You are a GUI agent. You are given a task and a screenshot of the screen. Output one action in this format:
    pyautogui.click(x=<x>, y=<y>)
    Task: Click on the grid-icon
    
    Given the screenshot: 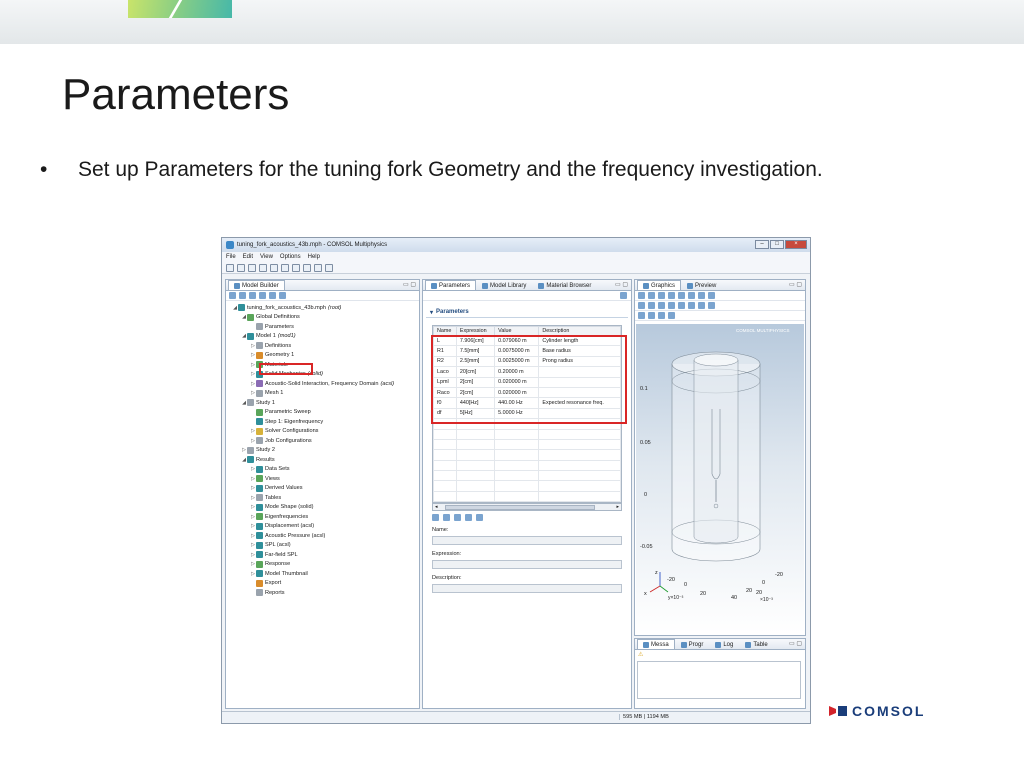 What is the action you would take?
    pyautogui.click(x=711, y=295)
    